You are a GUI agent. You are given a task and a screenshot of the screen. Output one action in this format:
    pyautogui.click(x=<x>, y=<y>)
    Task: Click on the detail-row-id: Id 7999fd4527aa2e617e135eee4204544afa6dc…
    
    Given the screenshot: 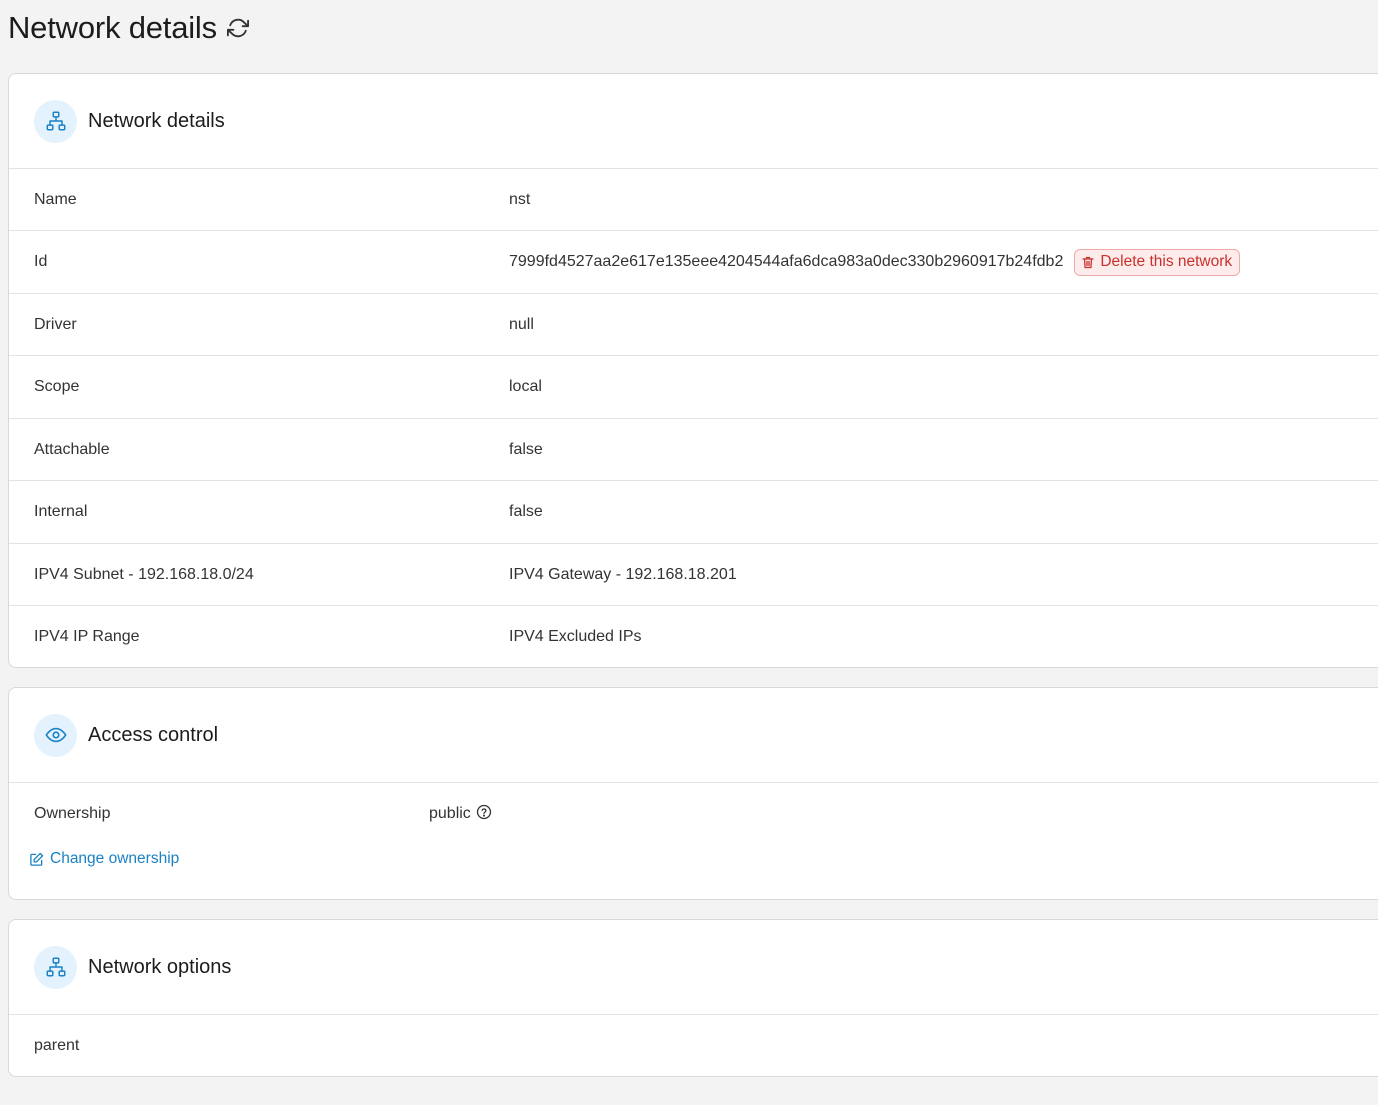 What is the action you would take?
    pyautogui.click(x=693, y=262)
    